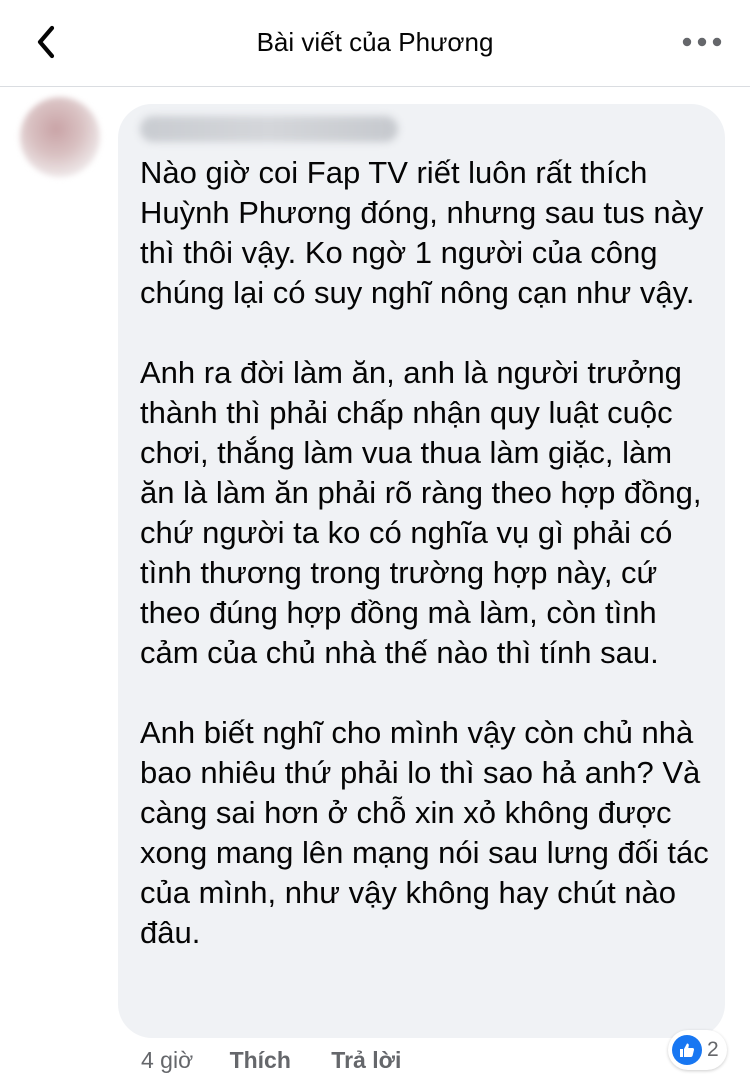 The image size is (750, 1087). Describe the element at coordinates (269, 129) in the screenshot. I see `author-name-blurred` at that location.